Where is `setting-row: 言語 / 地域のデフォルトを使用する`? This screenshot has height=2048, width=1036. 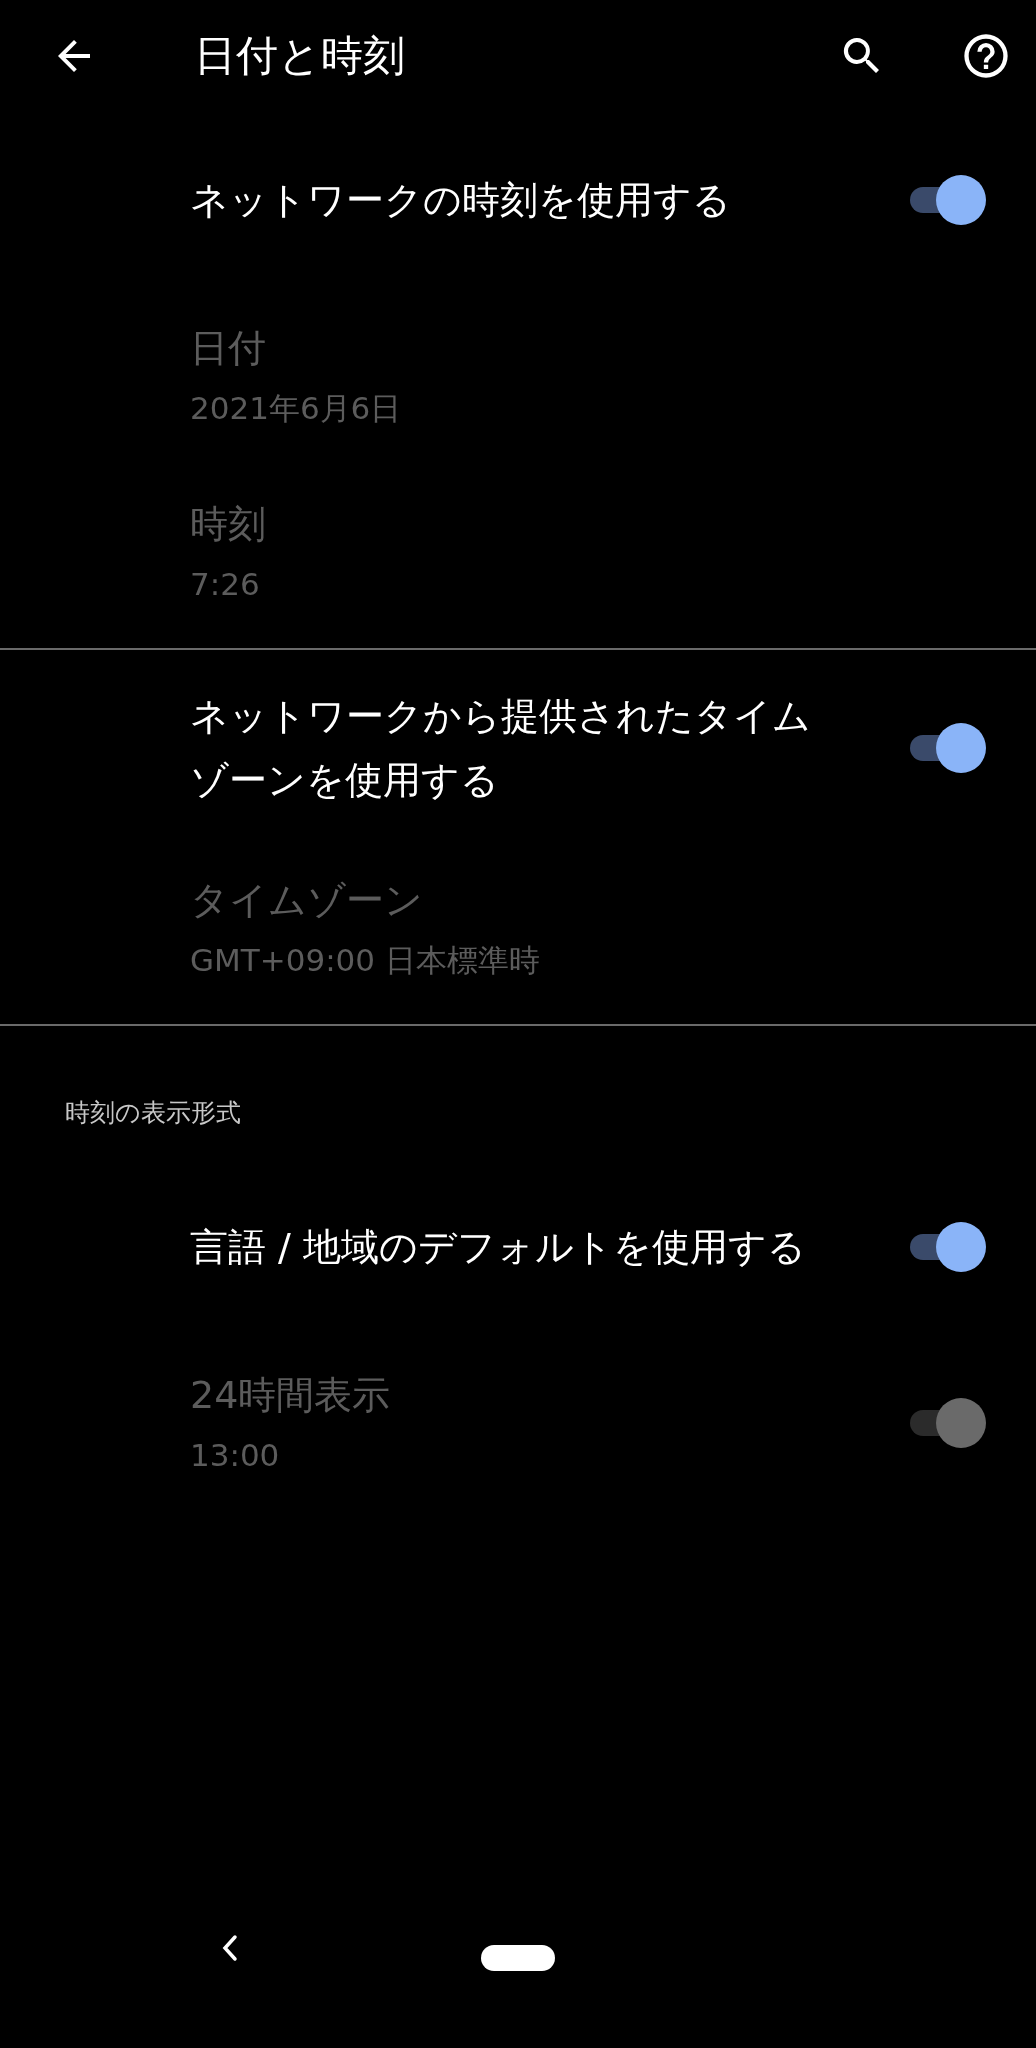
setting-row: 言語 / 地域のデフォルトを使用する is located at coordinates (518, 1247).